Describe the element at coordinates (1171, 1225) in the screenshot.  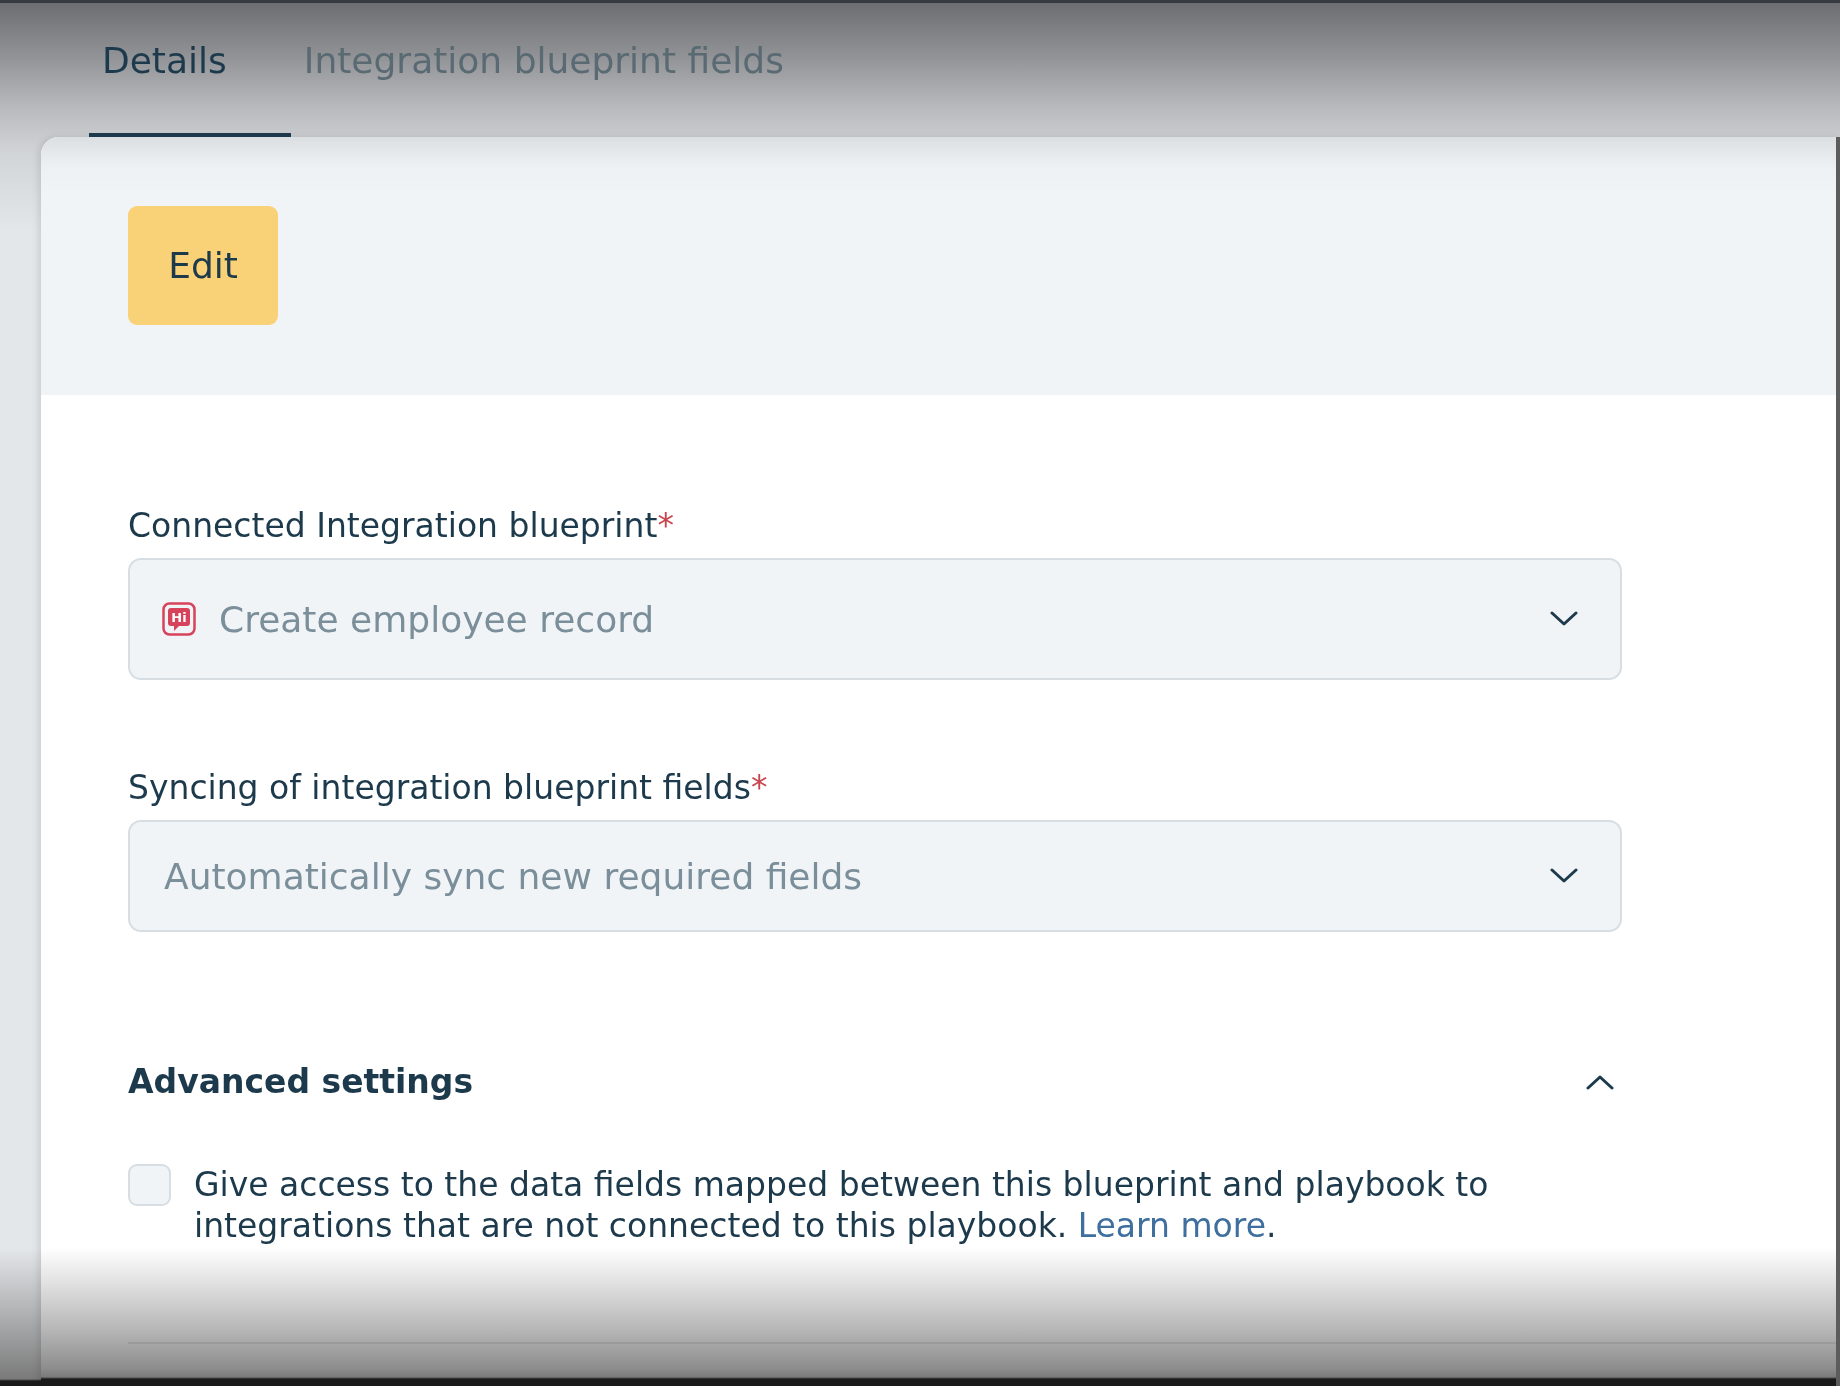
I see `learn-more-link: Learn more` at that location.